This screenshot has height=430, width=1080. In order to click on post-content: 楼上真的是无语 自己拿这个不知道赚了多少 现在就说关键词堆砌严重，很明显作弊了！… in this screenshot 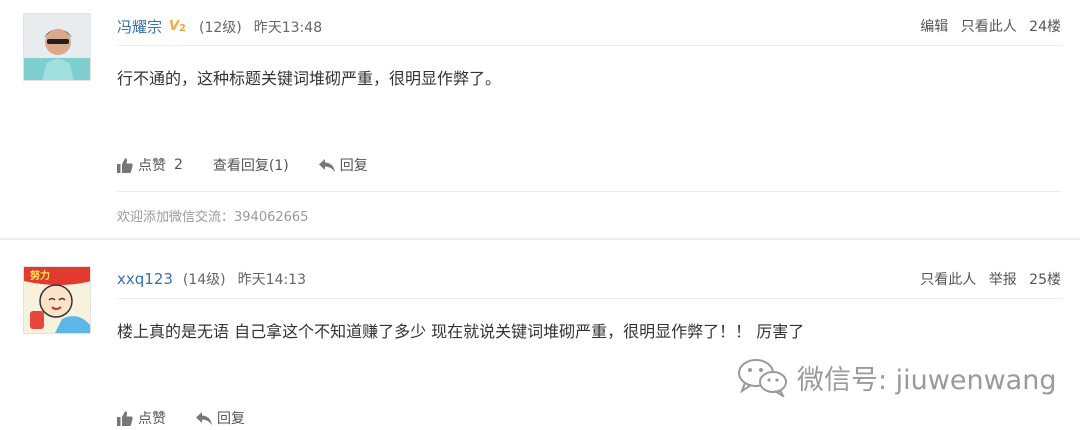, I will do `click(461, 331)`.